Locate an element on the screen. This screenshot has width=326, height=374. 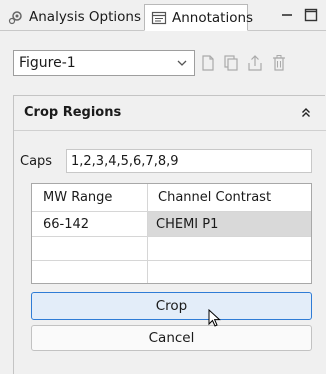
figure-select: Figure-1 is located at coordinates (104, 63).